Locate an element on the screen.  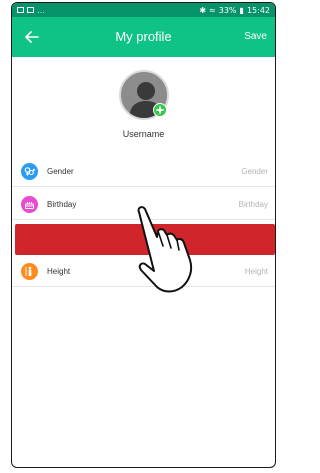
back-arrow-icon is located at coordinates (32, 37).